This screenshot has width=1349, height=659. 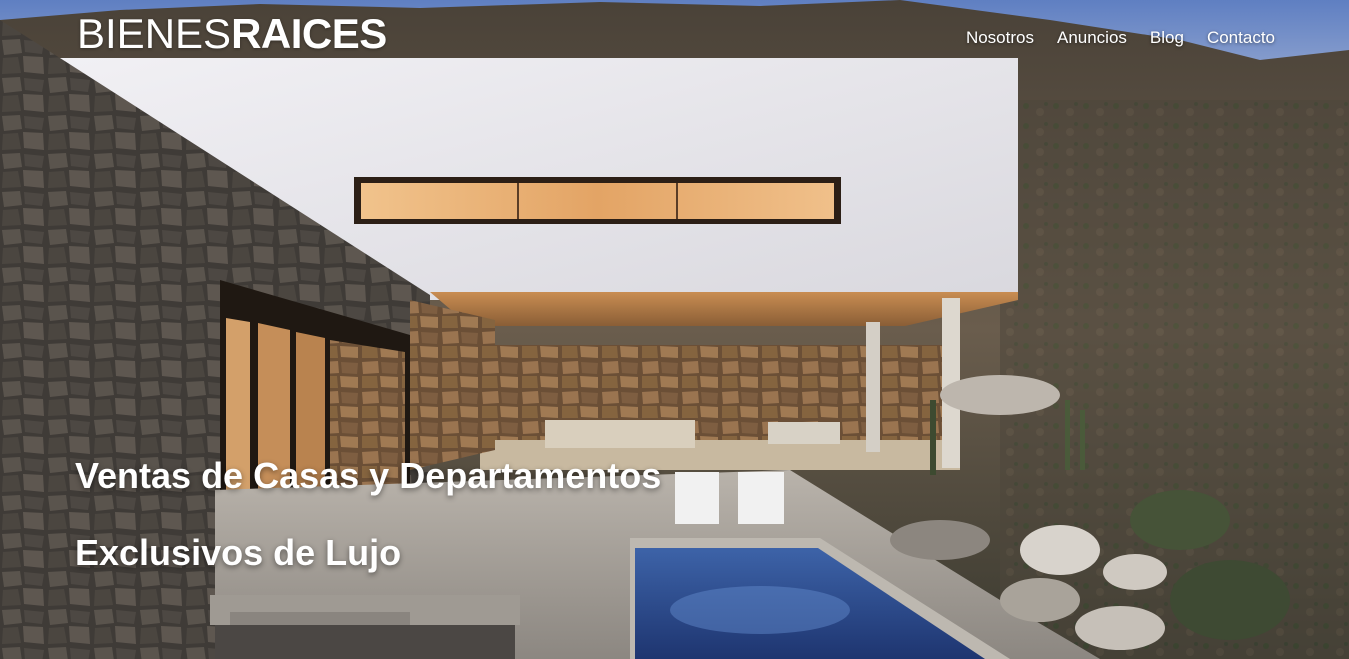 I want to click on hero-heading-line-1: Ventas de Casas y Departamentos, so click(x=368, y=475).